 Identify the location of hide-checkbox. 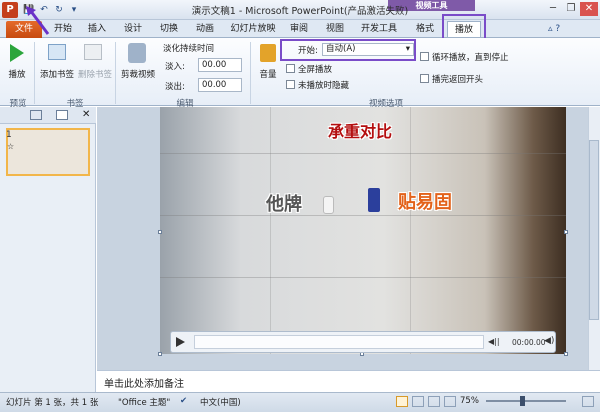
(290, 84).